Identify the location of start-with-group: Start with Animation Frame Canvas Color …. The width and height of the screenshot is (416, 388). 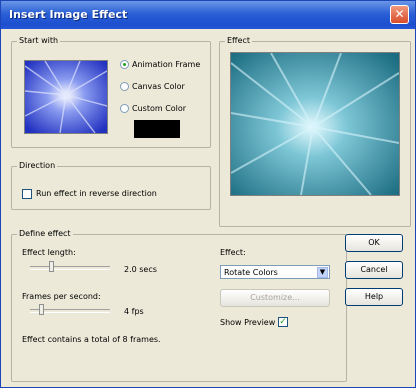
(111, 92).